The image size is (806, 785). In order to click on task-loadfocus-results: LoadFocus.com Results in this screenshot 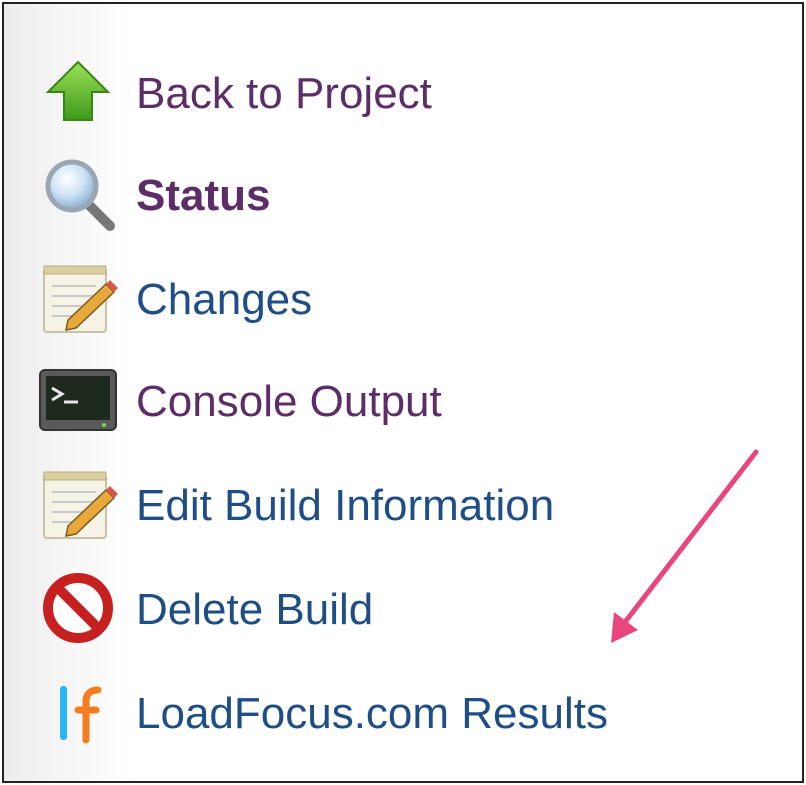, I will do `click(403, 714)`.